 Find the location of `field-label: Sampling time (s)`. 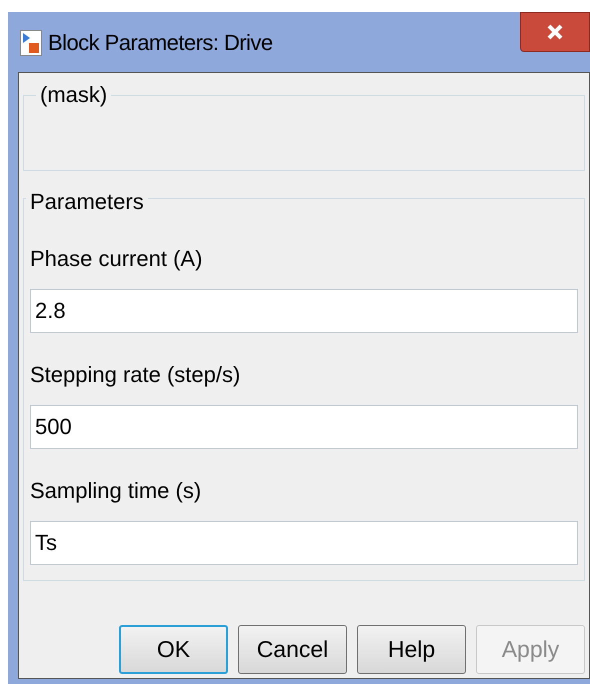

field-label: Sampling time (s) is located at coordinates (116, 490).